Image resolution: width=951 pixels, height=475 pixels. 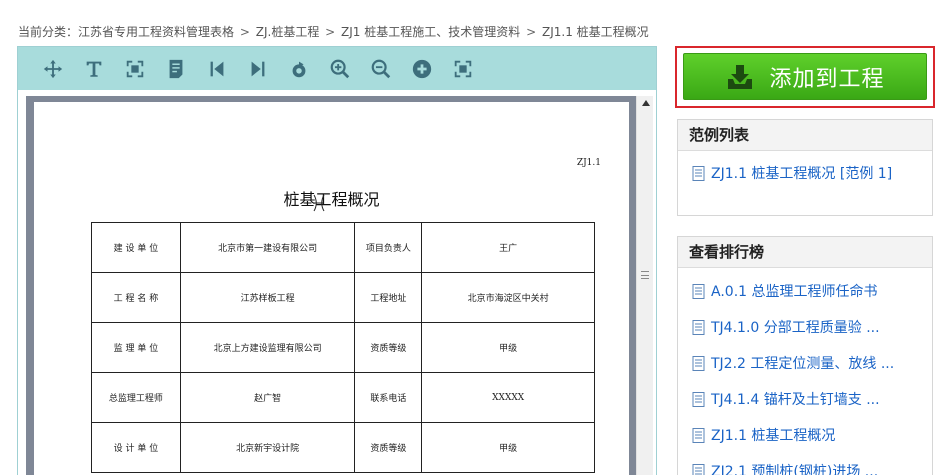 I want to click on field-value: 北京市第一建设有限公司, so click(x=267, y=247).